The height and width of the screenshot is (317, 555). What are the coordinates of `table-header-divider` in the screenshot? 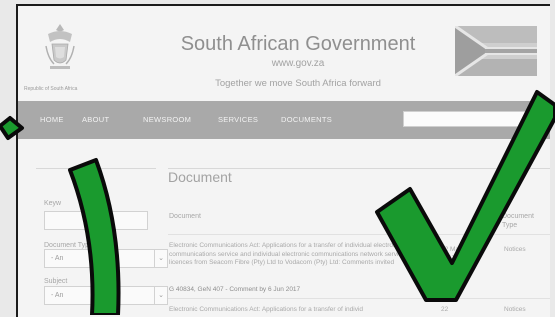 It's located at (359, 234).